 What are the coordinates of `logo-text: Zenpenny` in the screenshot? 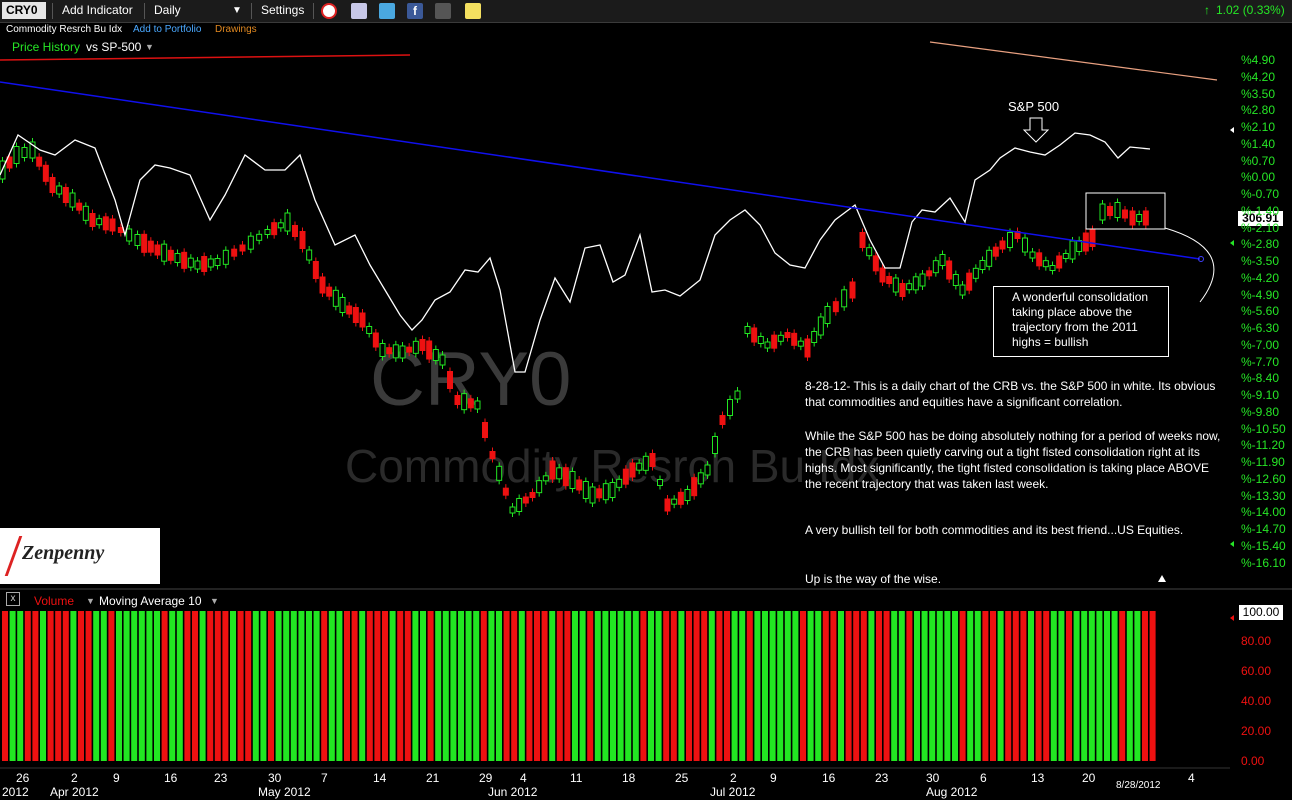 It's located at (63, 553).